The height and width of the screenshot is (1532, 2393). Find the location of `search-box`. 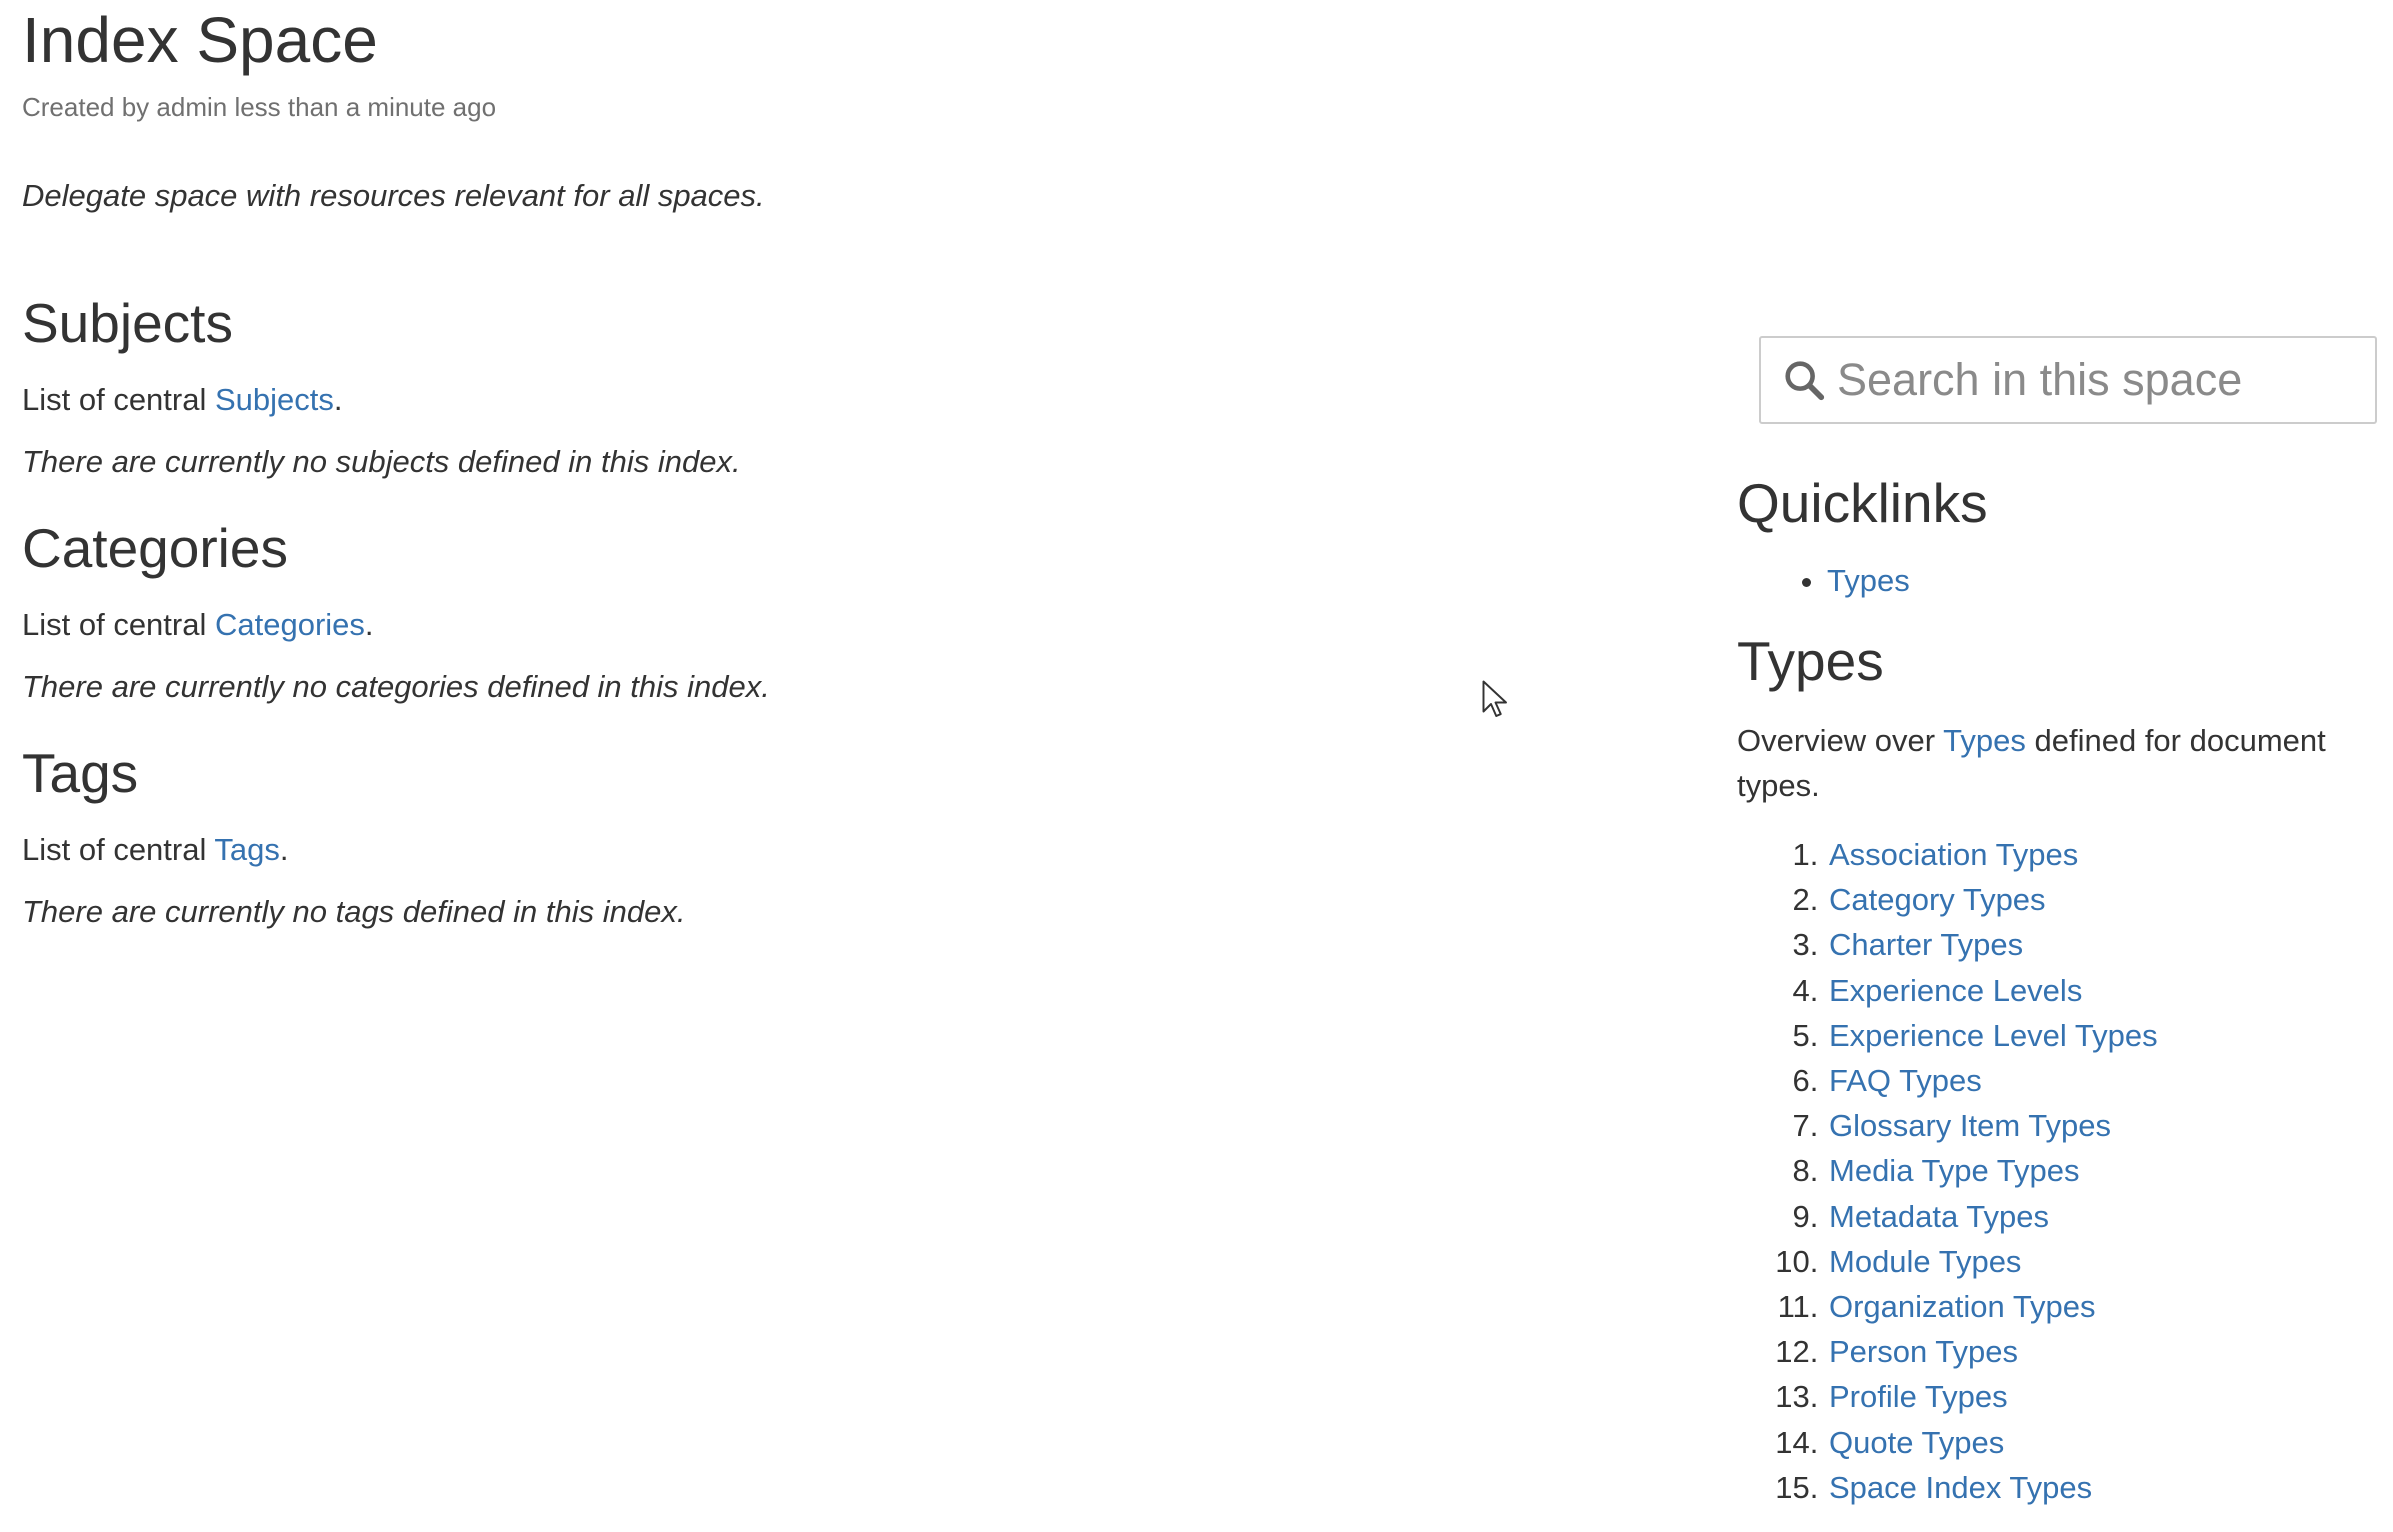

search-box is located at coordinates (2068, 380).